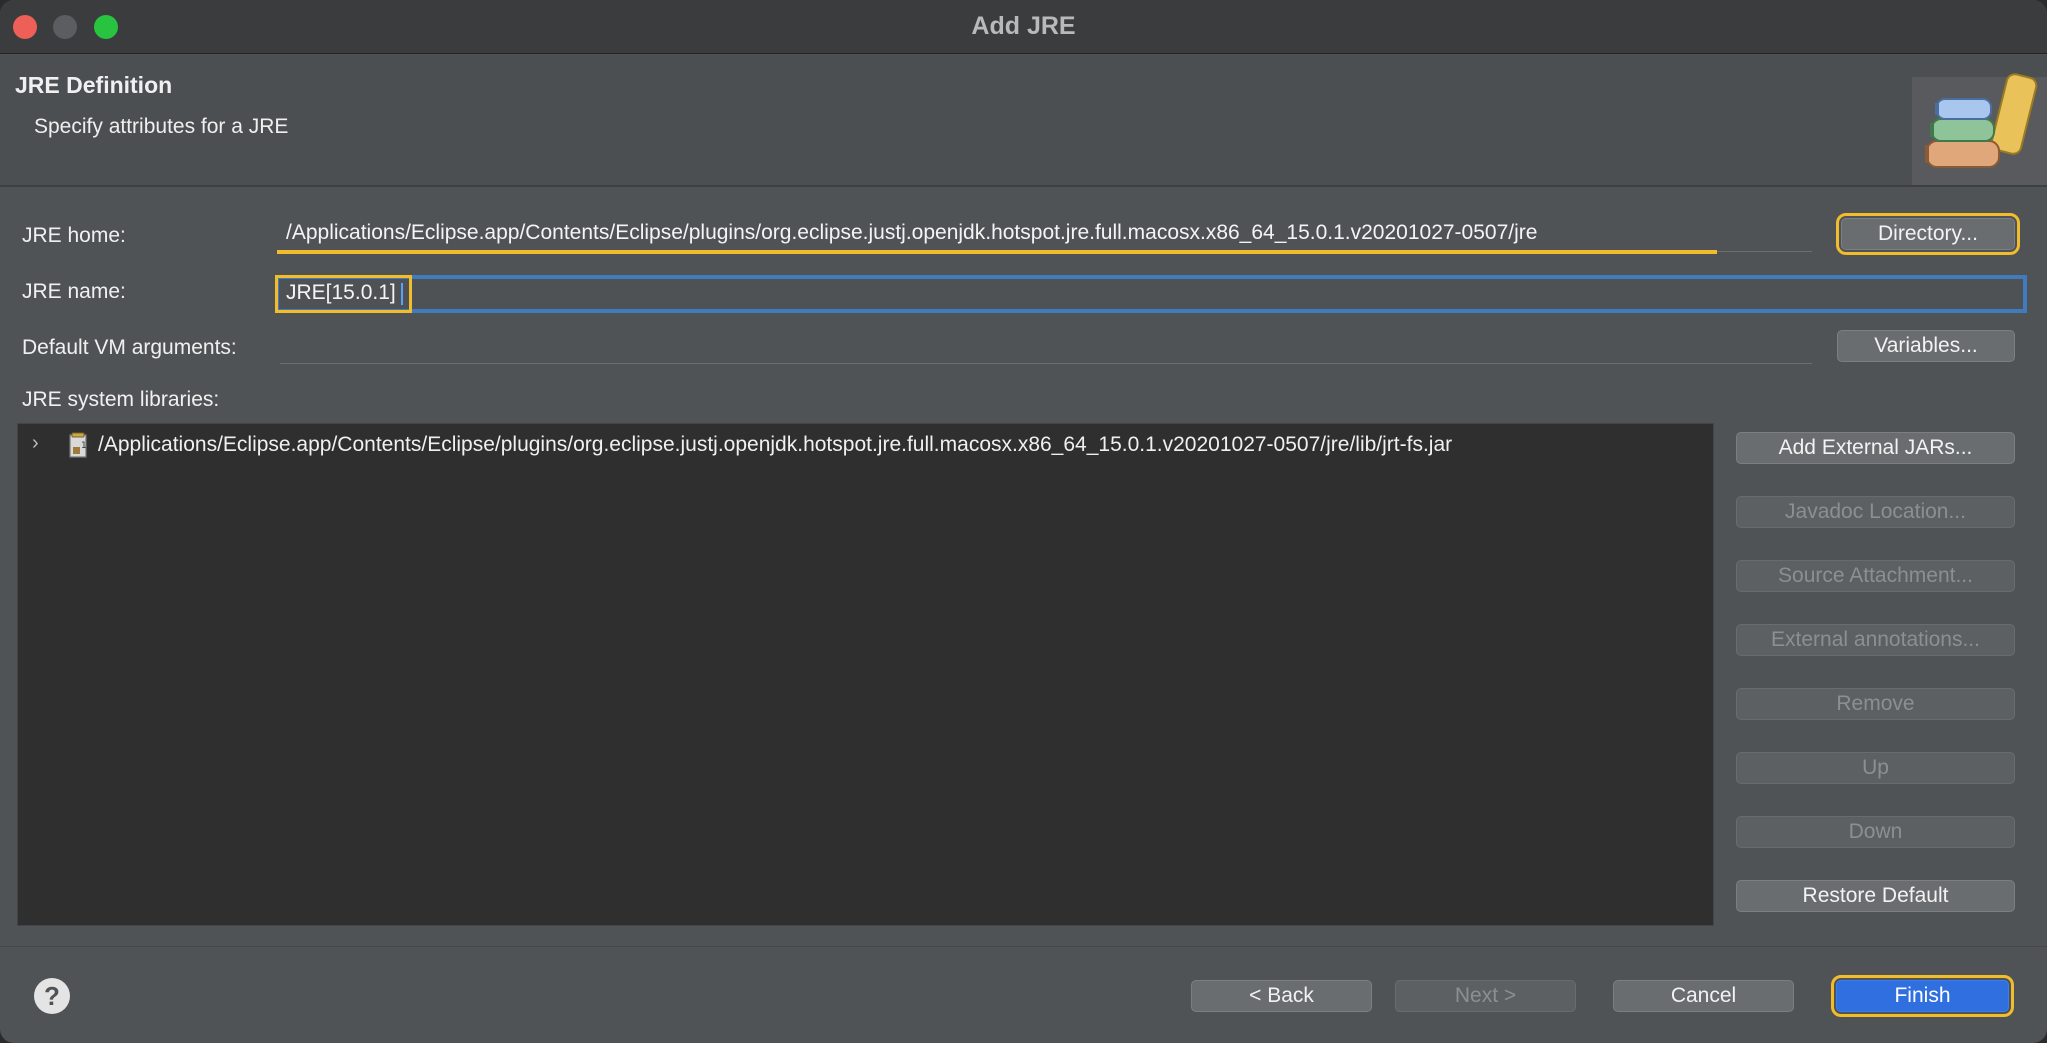  I want to click on window-title: Add JRE, so click(1023, 26).